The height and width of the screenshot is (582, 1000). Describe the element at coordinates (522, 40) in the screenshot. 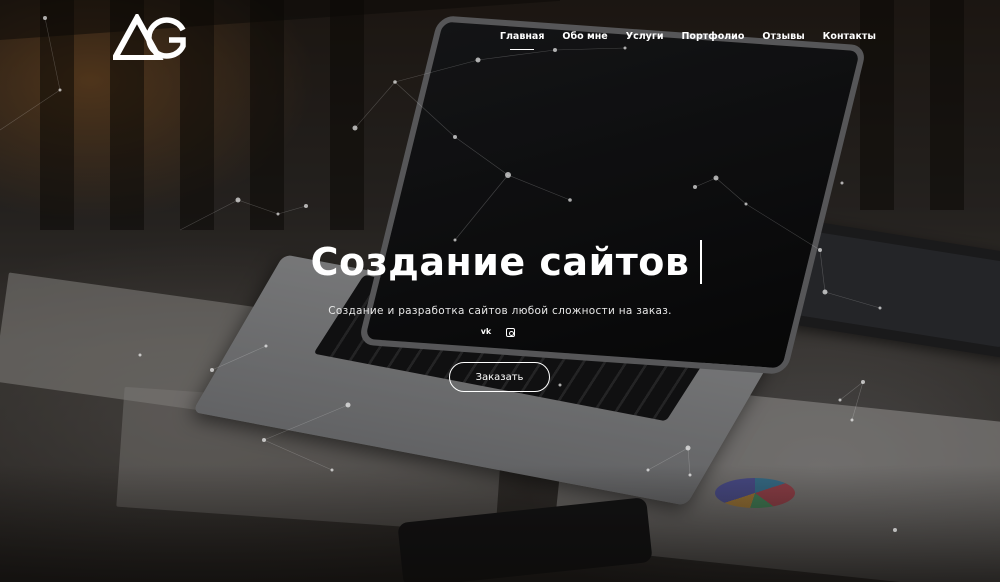

I see `nav-item-home: Главная` at that location.